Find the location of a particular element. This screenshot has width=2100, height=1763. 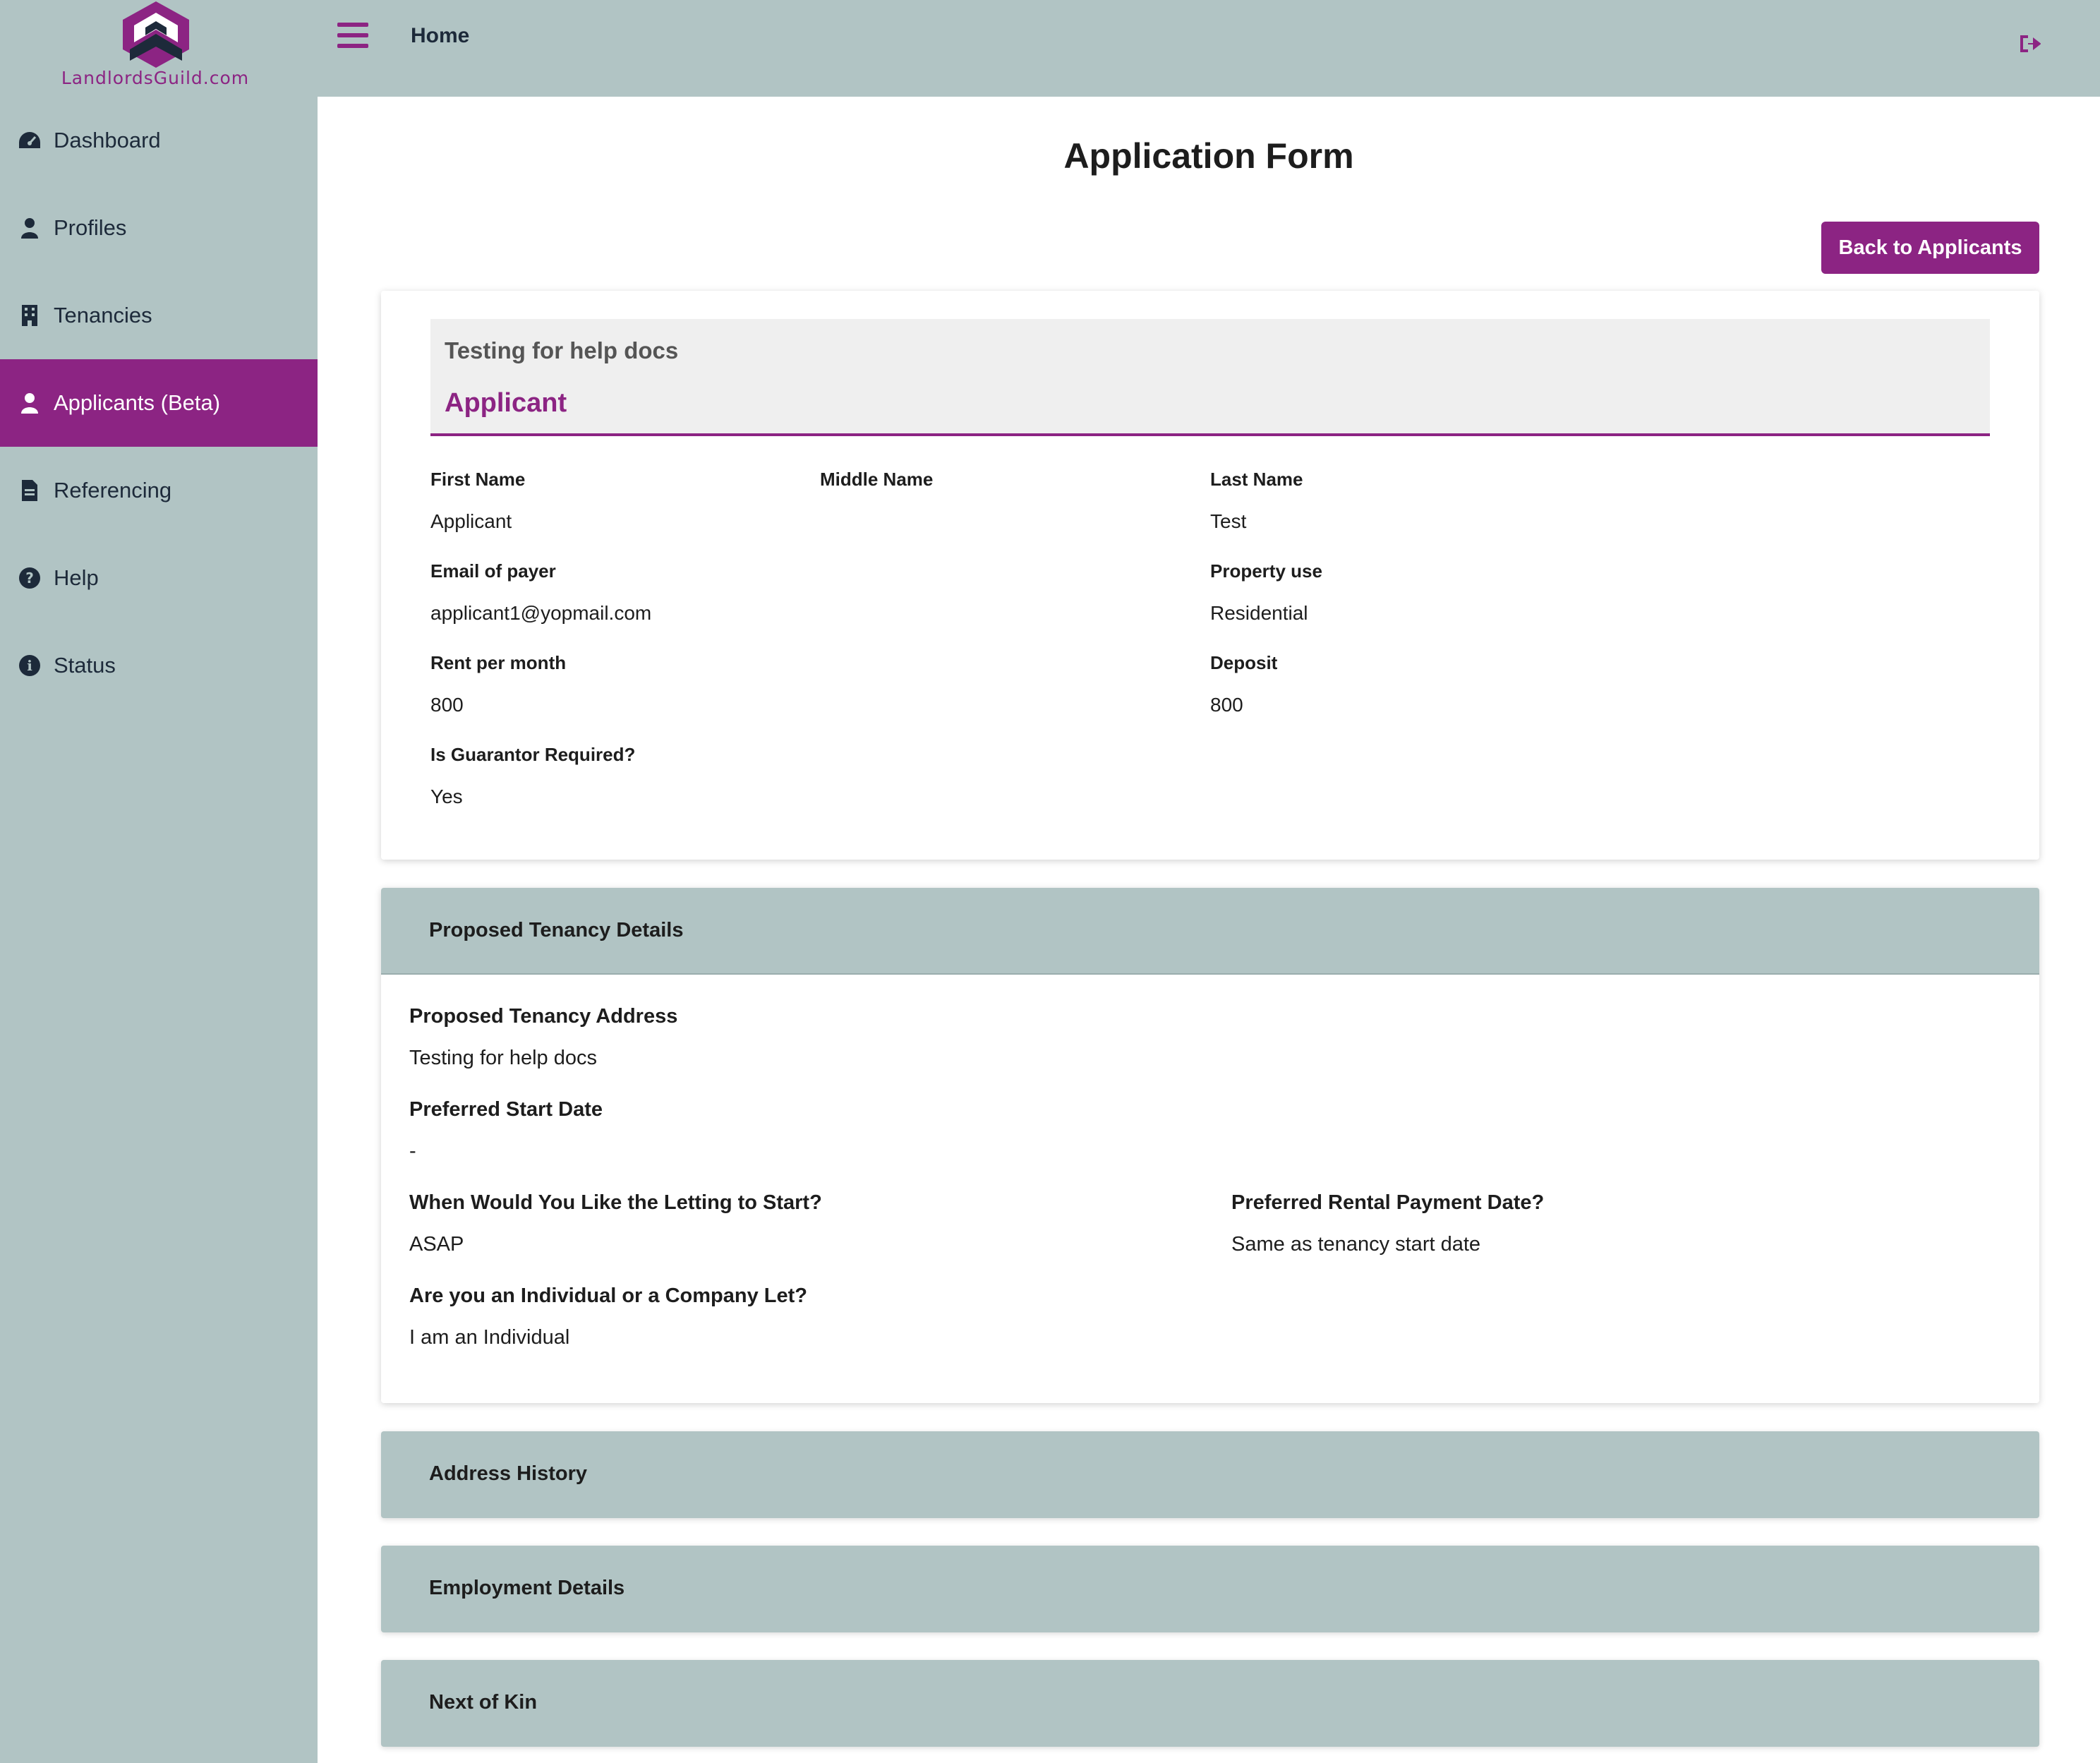

top-bar: Home is located at coordinates (1209, 49).